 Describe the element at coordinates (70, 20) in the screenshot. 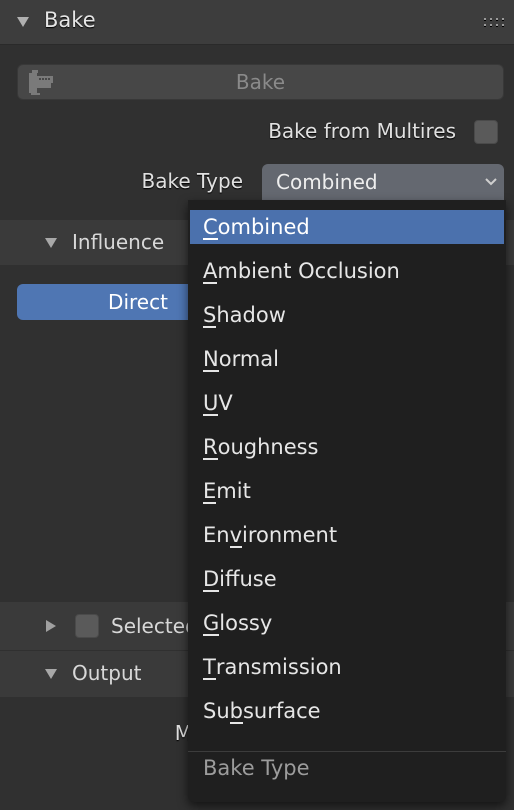

I see `panel-title: Bake` at that location.